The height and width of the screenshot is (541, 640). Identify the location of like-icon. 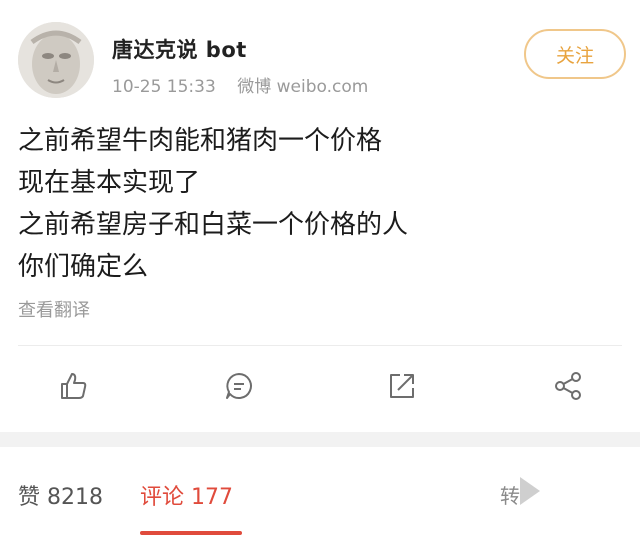
(74, 388).